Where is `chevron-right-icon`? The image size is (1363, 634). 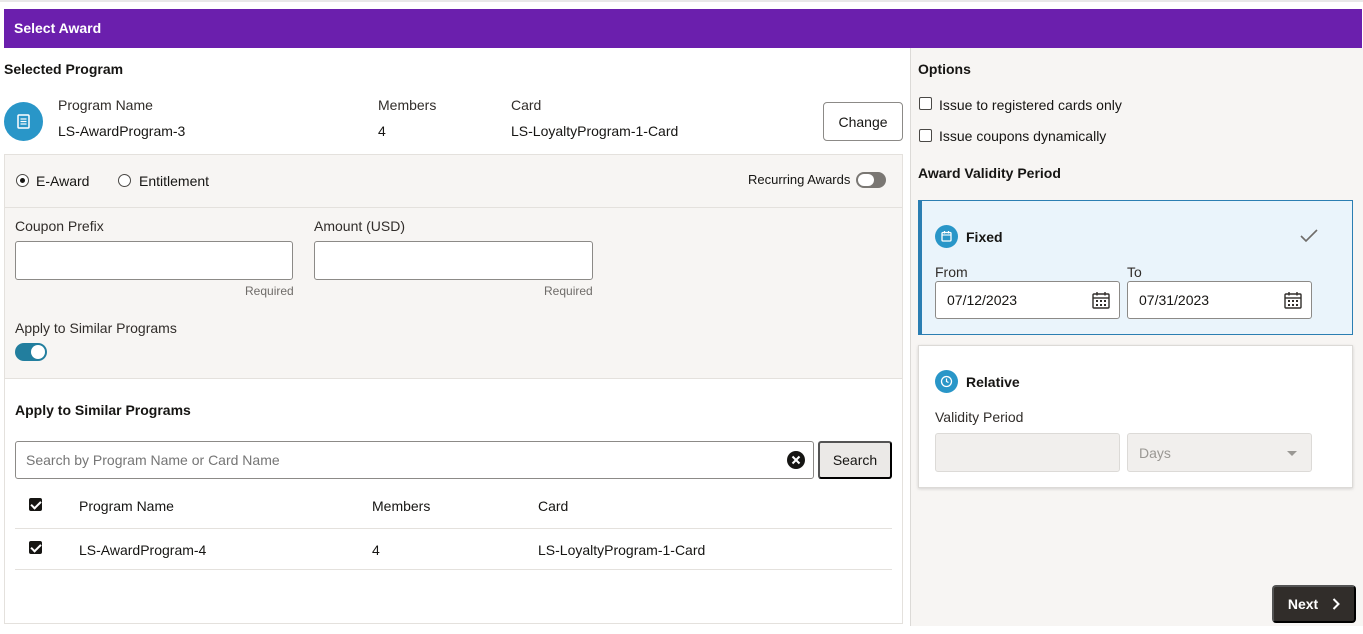
chevron-right-icon is located at coordinates (1336, 604).